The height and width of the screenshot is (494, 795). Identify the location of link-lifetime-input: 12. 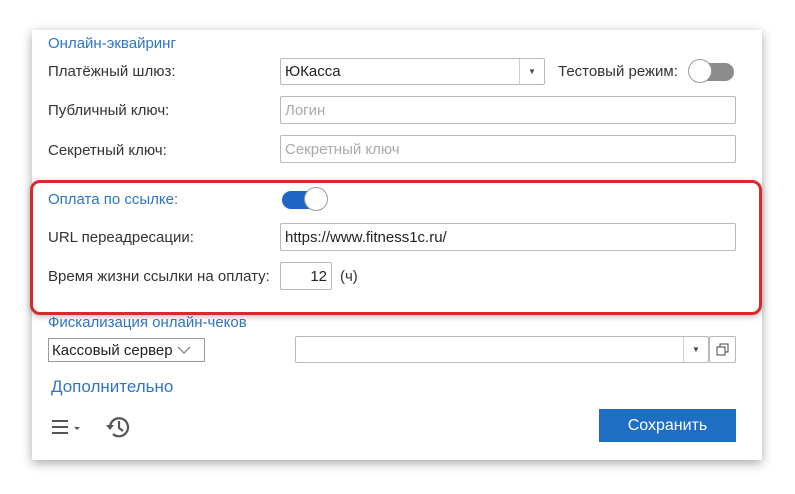
(306, 276).